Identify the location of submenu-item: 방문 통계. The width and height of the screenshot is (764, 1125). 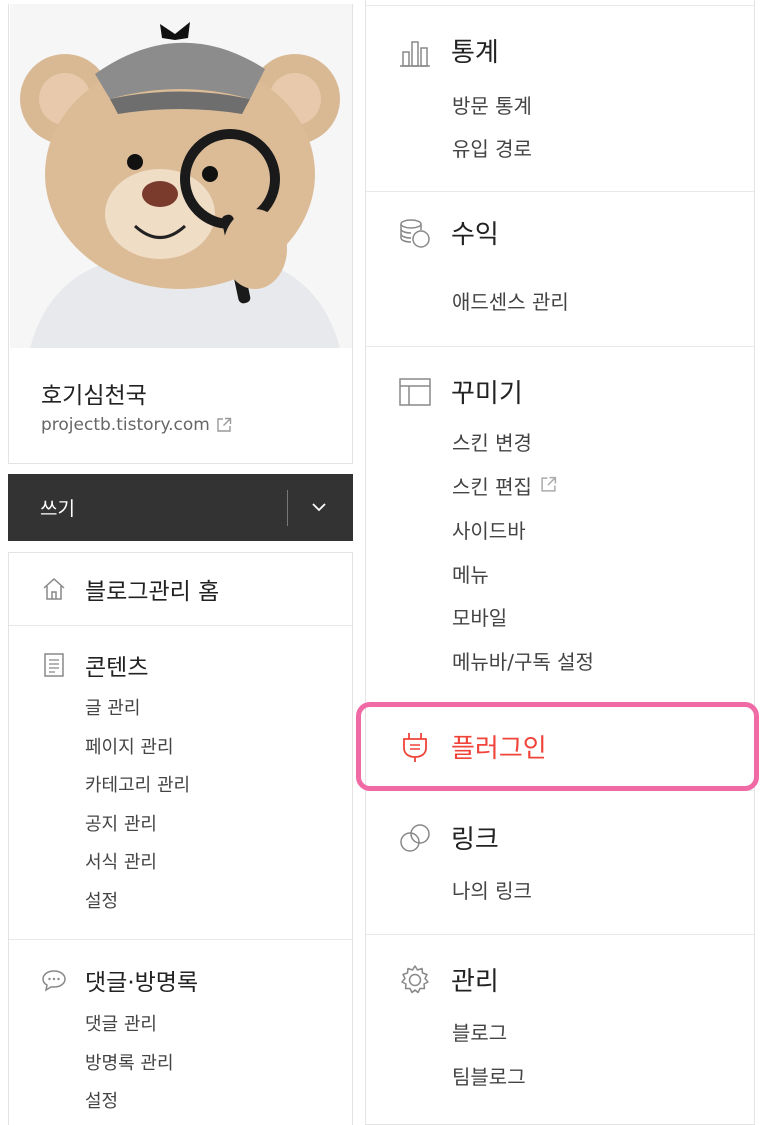
(492, 104).